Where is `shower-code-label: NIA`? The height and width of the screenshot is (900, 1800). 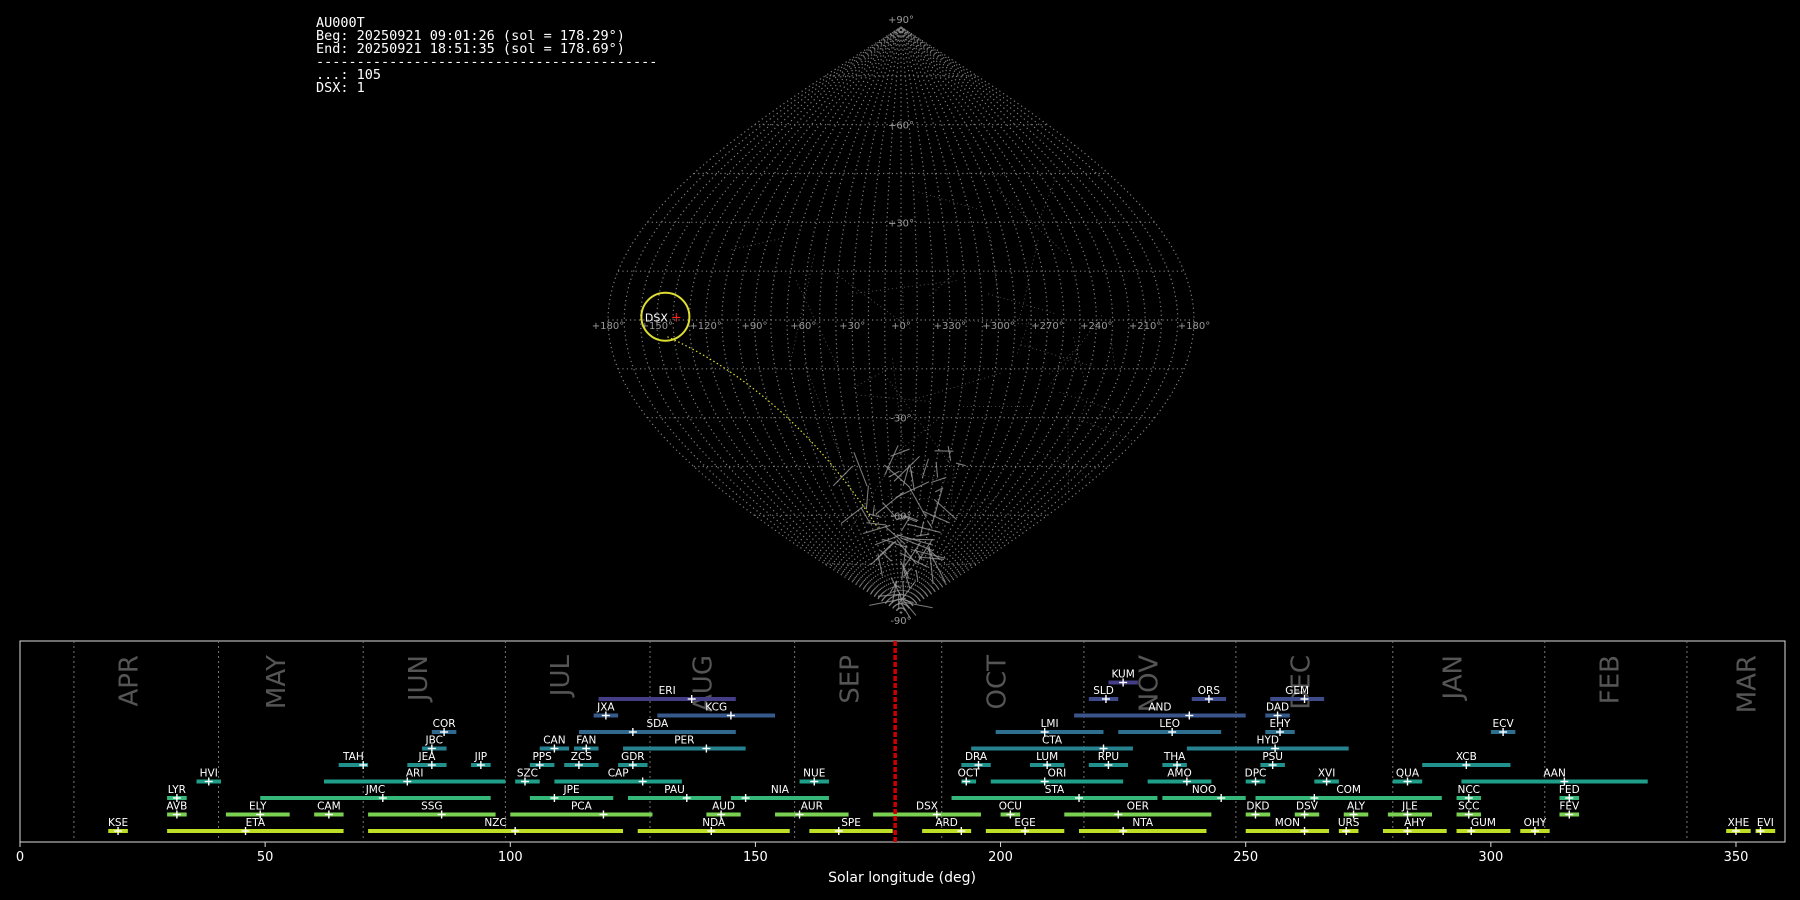 shower-code-label: NIA is located at coordinates (780, 790).